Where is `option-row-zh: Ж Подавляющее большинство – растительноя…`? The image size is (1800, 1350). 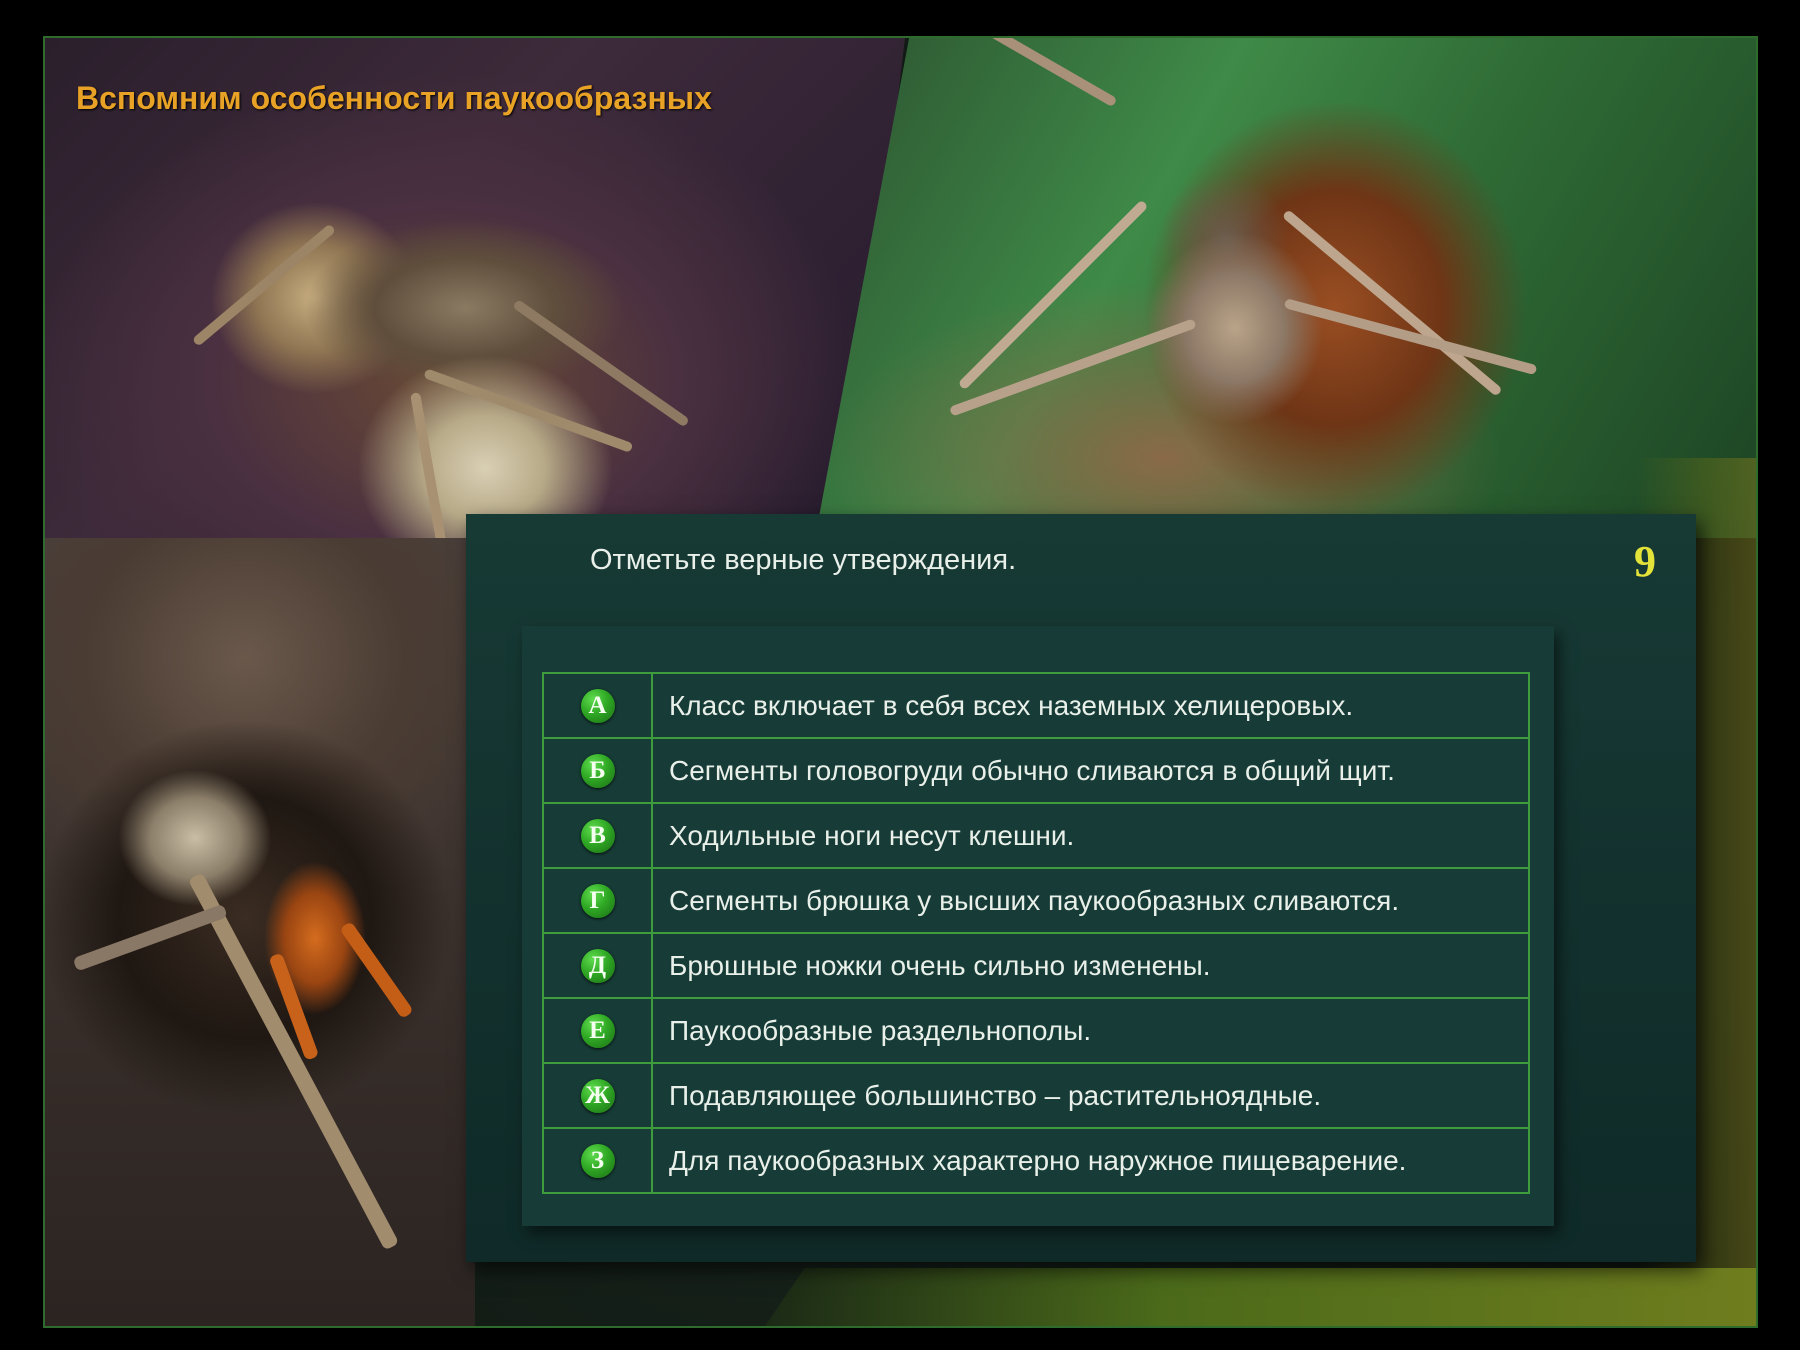 option-row-zh: Ж Подавляющее большинство – растительноя… is located at coordinates (1036, 1095).